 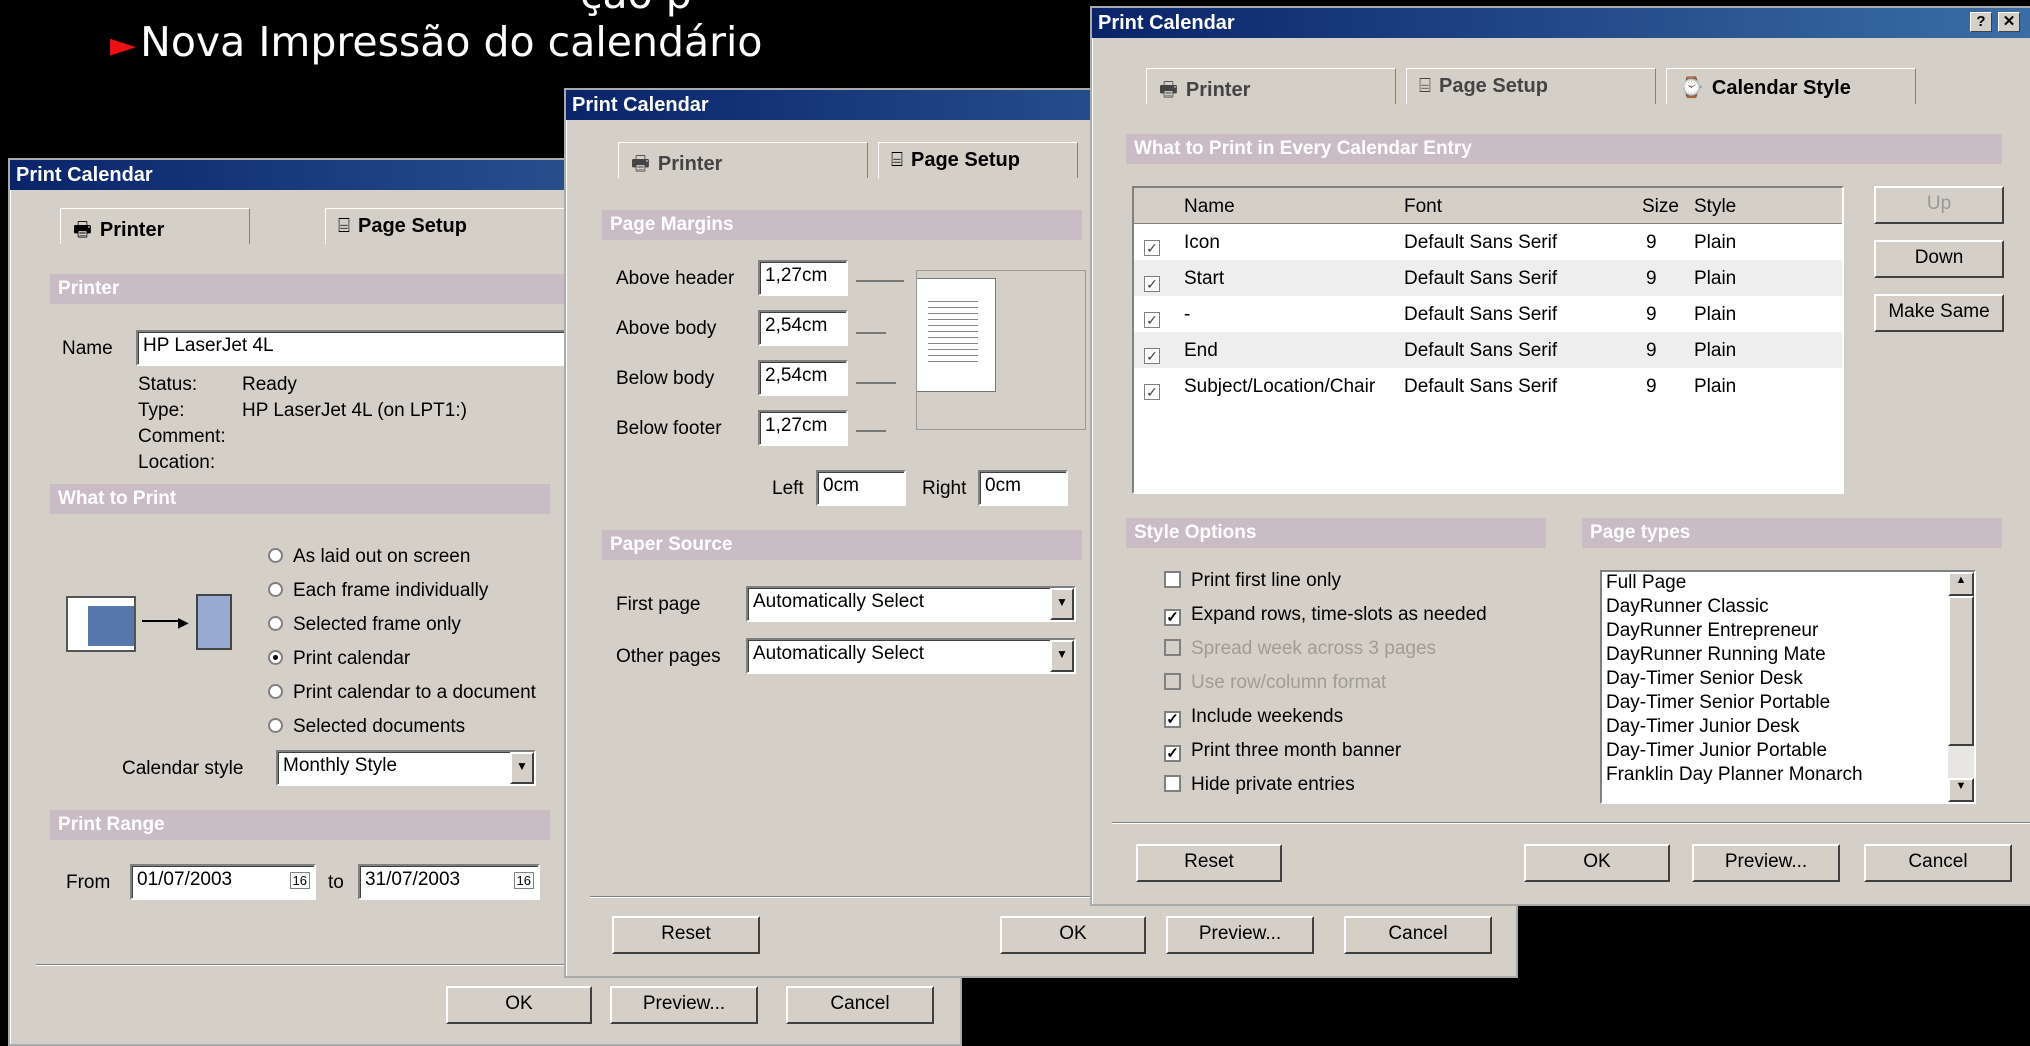 What do you see at coordinates (223, 882) in the screenshot?
I see `from-date-field: 01/07/2003 16` at bounding box center [223, 882].